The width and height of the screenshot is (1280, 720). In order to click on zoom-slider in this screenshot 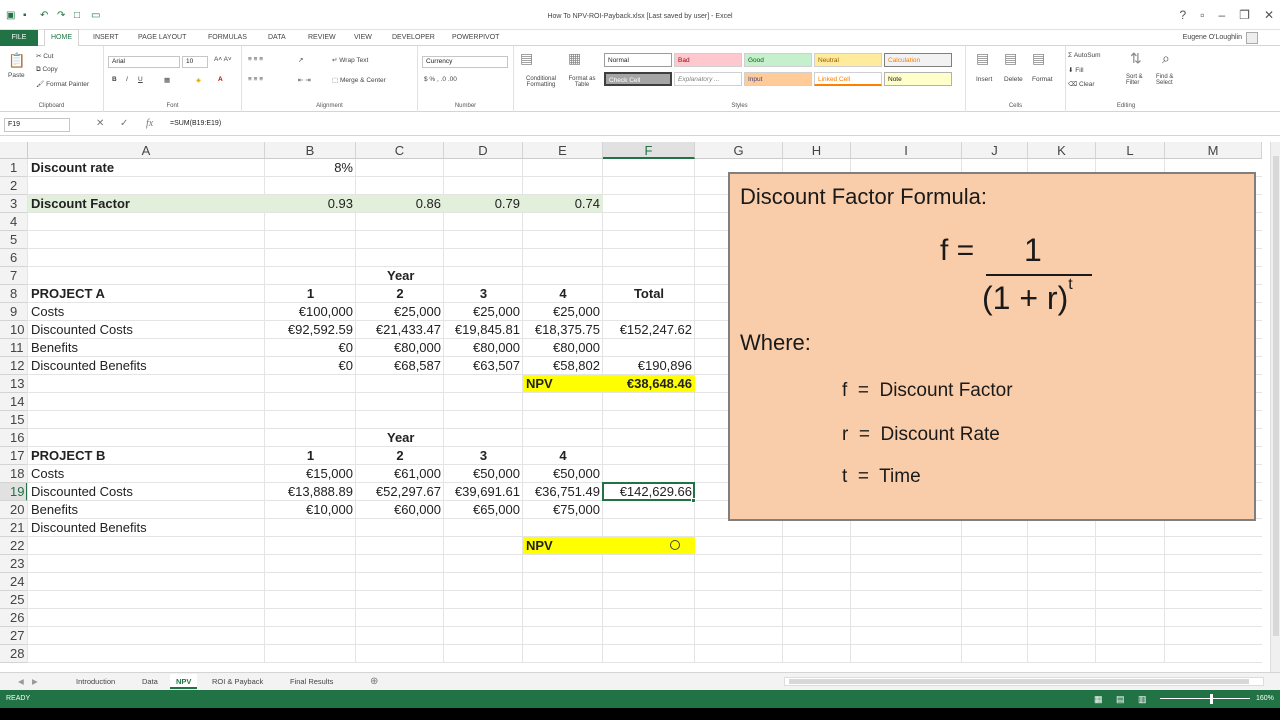, I will do `click(1205, 698)`.